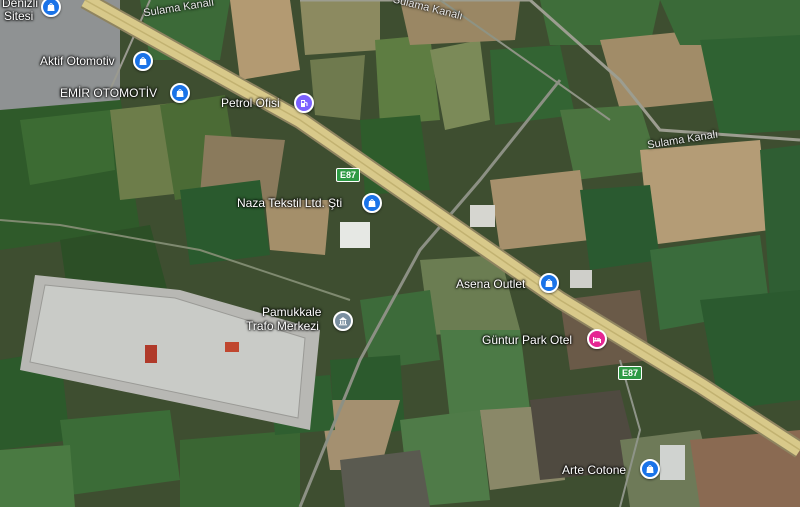 The height and width of the screenshot is (507, 800). Describe the element at coordinates (490, 284) in the screenshot. I see `place-label-asena-outlet: Asena Outlet` at that location.